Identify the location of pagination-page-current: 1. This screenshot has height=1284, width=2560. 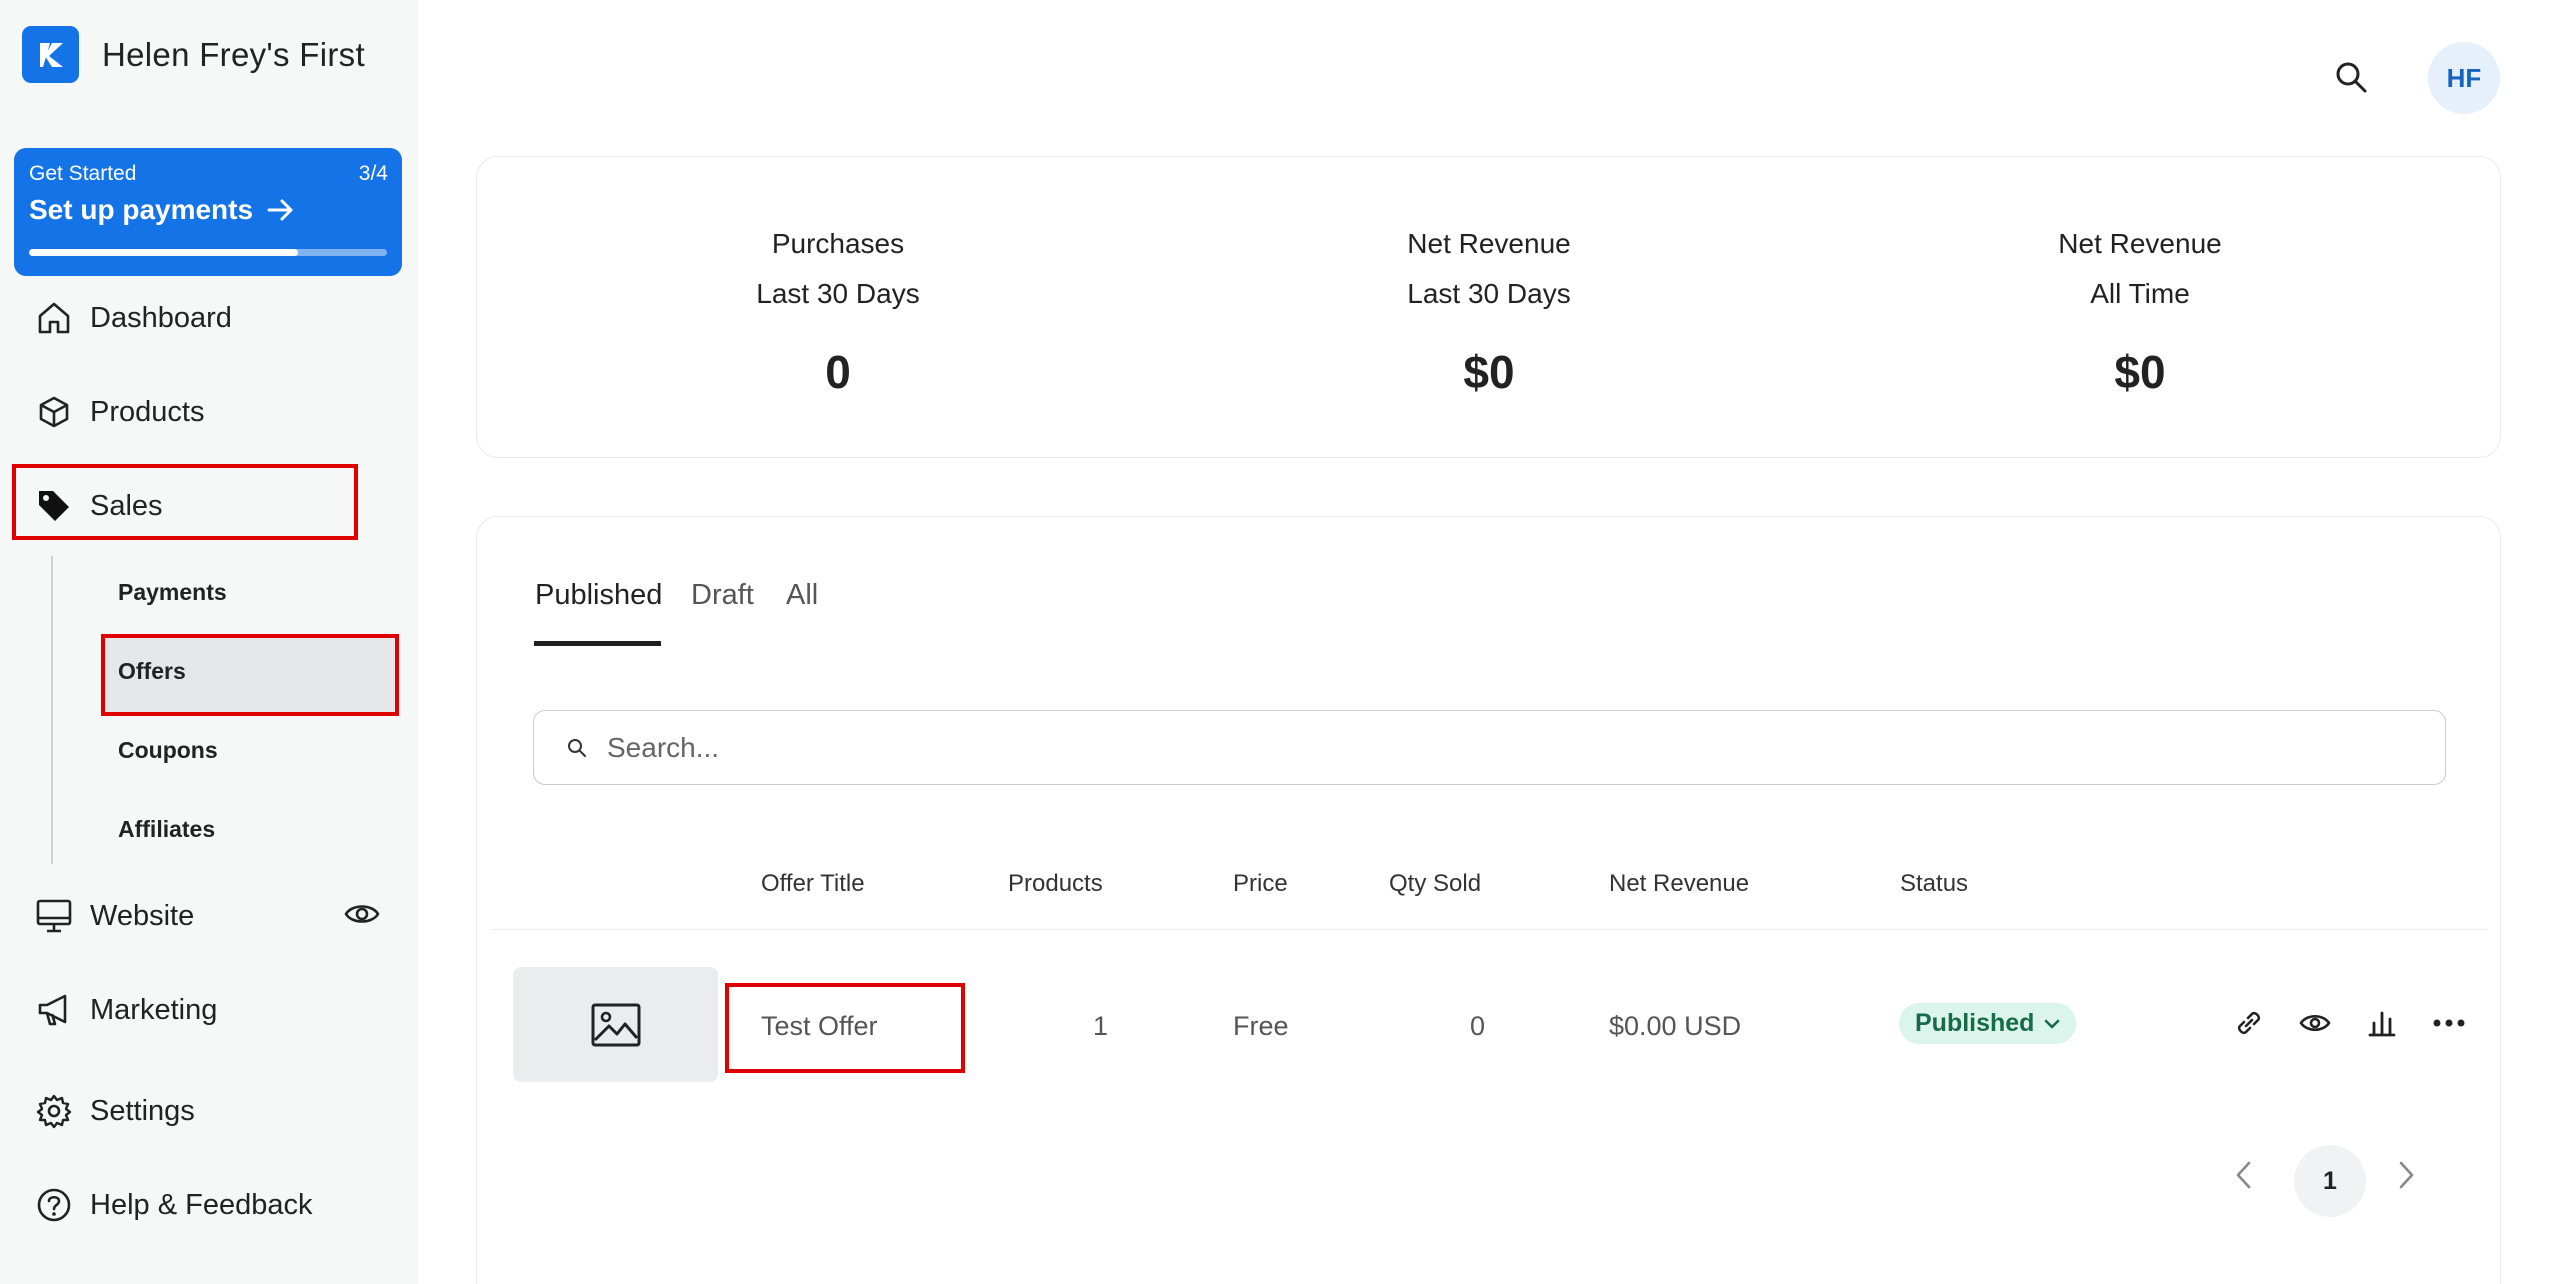
(2330, 1181).